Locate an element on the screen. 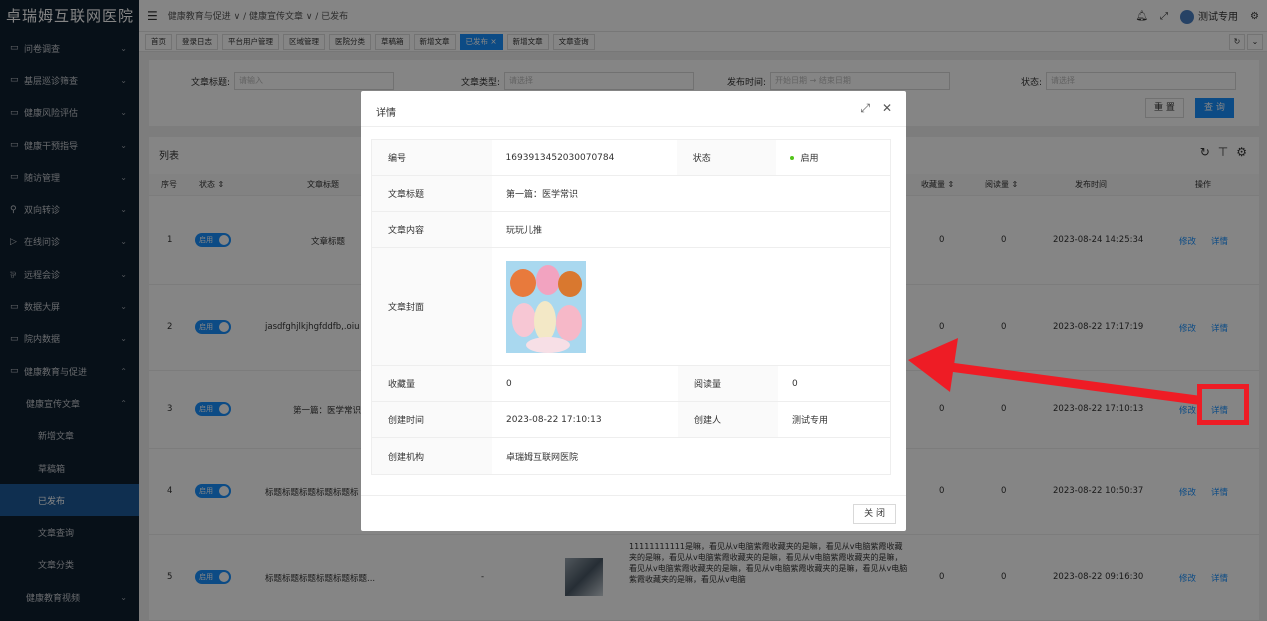  annotation-highlight-box is located at coordinates (1223, 404).